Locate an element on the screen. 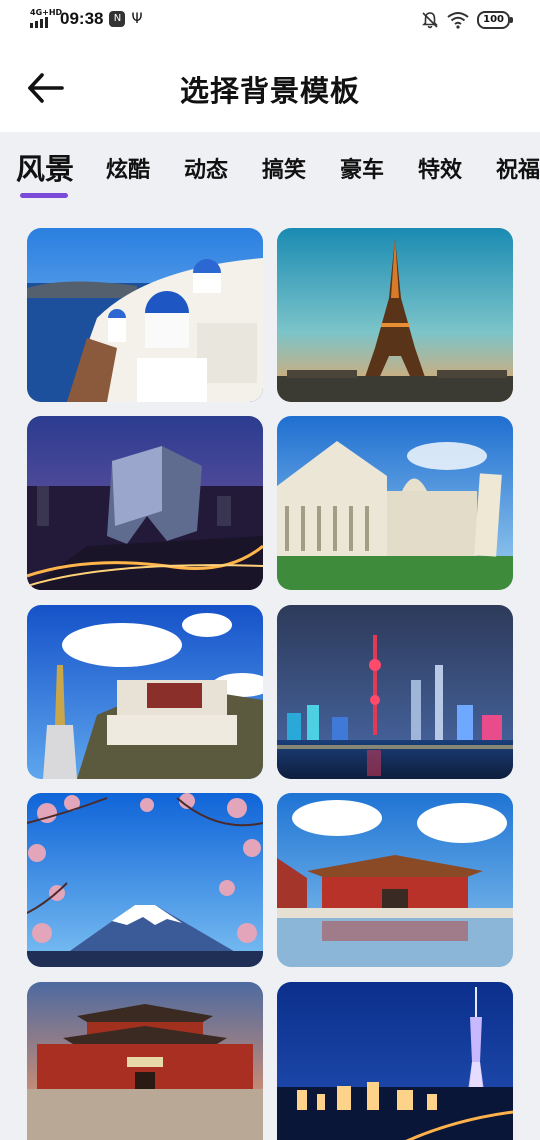 This screenshot has width=540, height=1140. forbidden-city-gate-image is located at coordinates (145, 1061).